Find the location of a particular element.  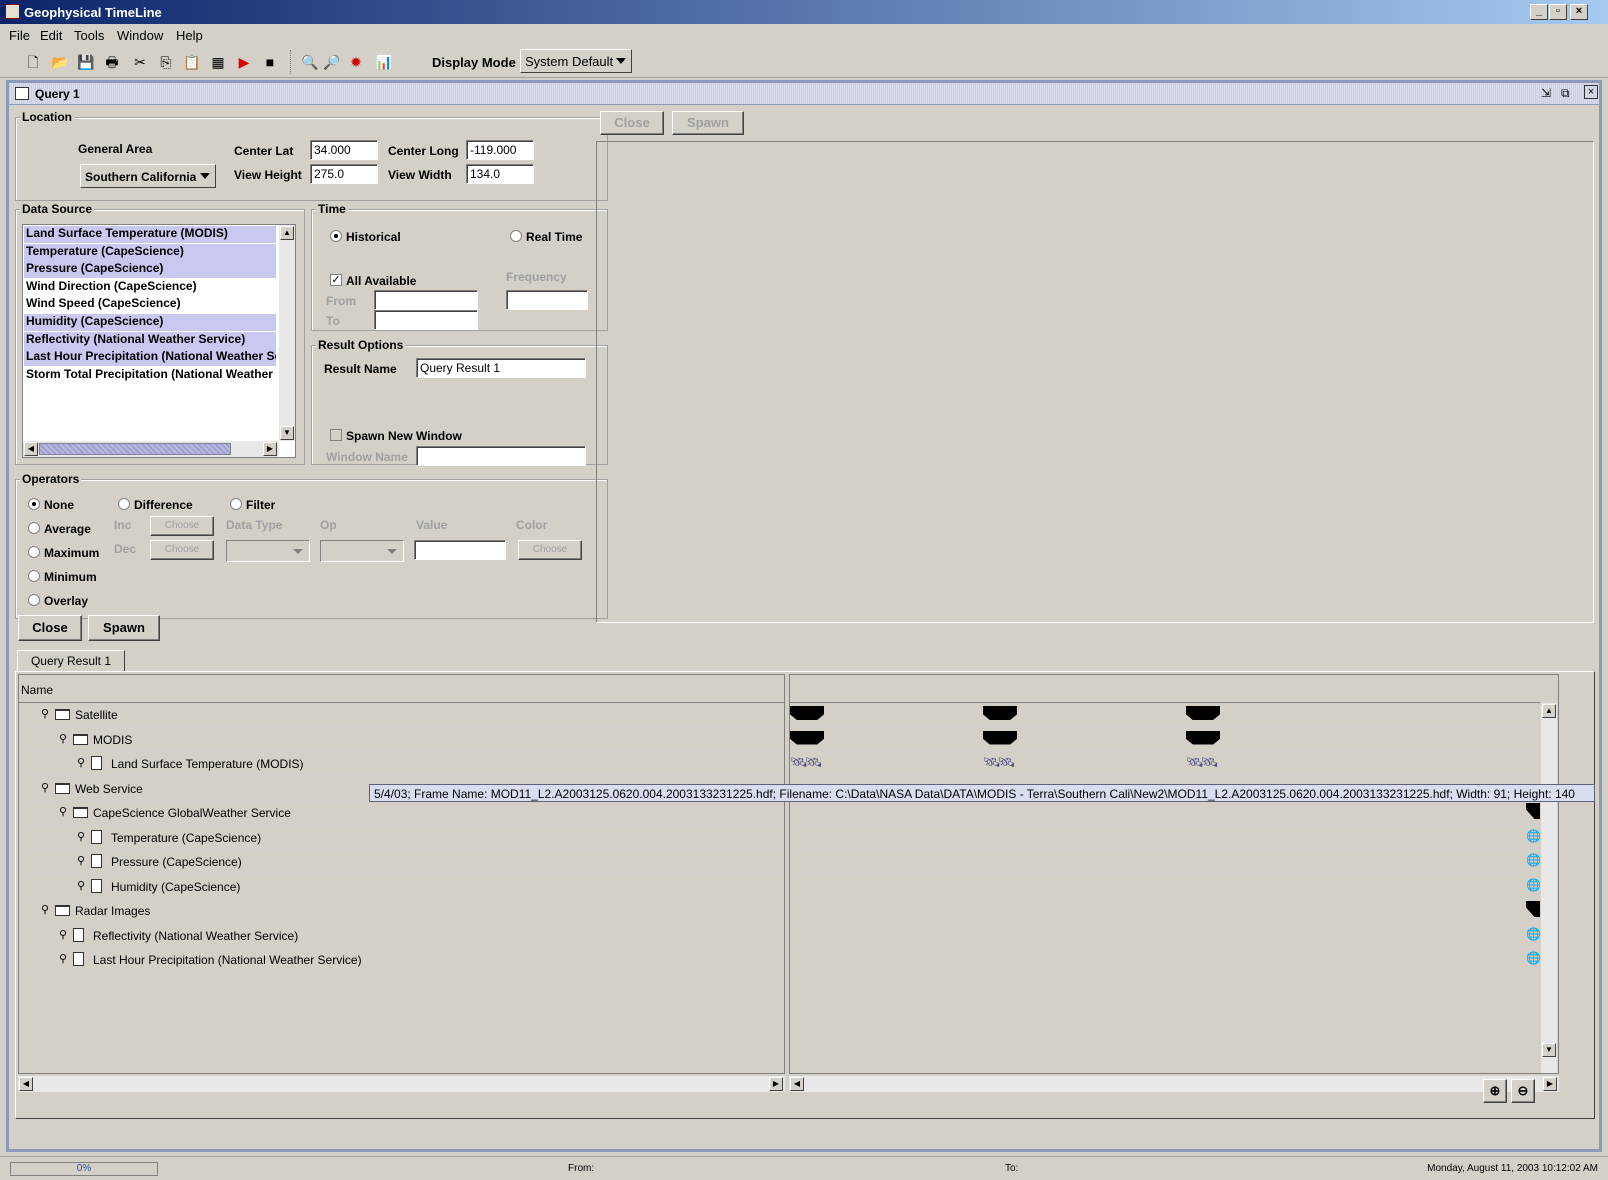

spawn-window-checkbox is located at coordinates (336, 435).